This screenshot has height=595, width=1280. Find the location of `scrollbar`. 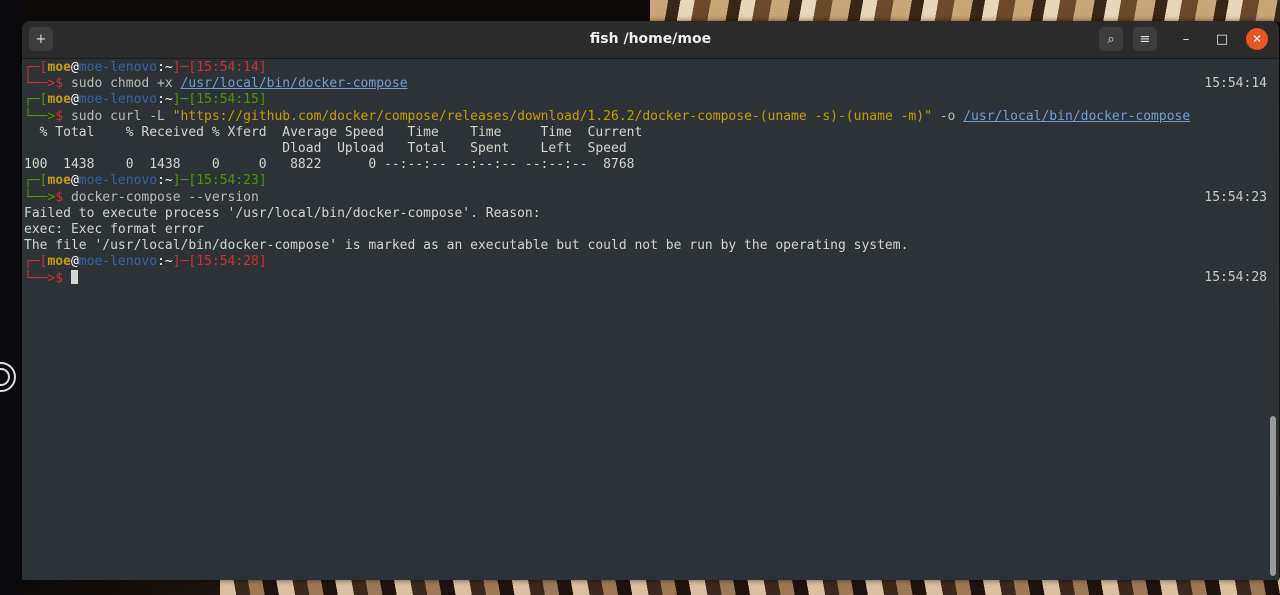

scrollbar is located at coordinates (1273, 496).